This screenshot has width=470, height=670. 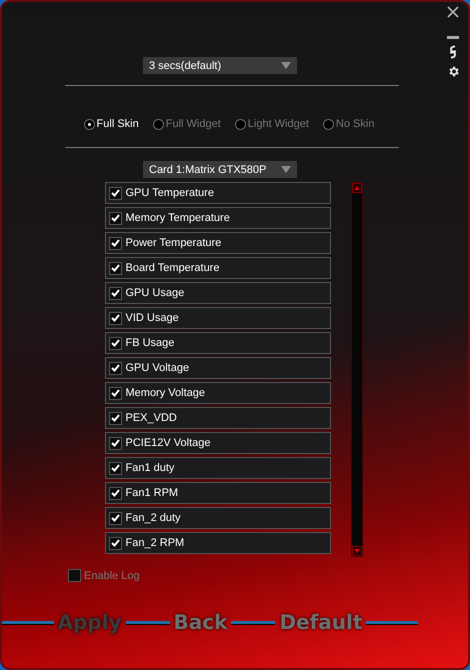 I want to click on monitor-item: Fan_2 RPM, so click(x=217, y=543).